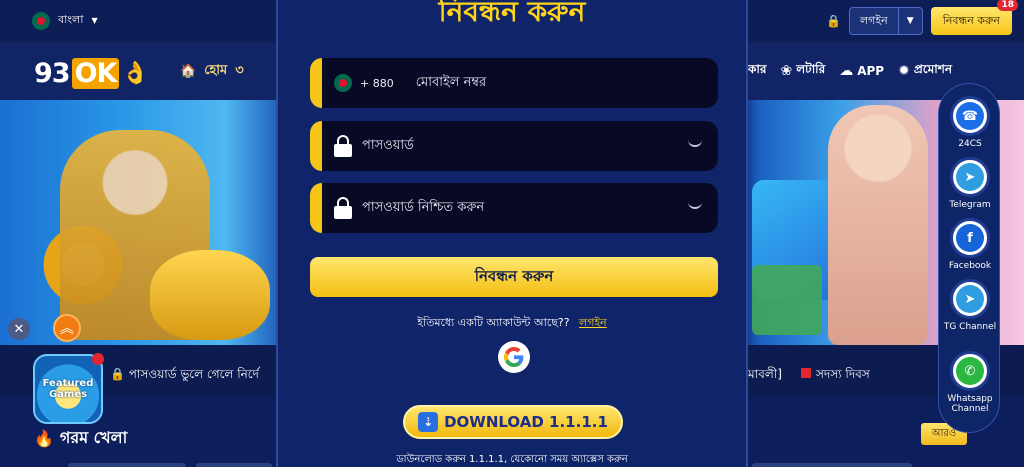 Image resolution: width=1024 pixels, height=467 pixels. Describe the element at coordinates (94, 20) in the screenshot. I see `caret-down-icon: ▼` at that location.